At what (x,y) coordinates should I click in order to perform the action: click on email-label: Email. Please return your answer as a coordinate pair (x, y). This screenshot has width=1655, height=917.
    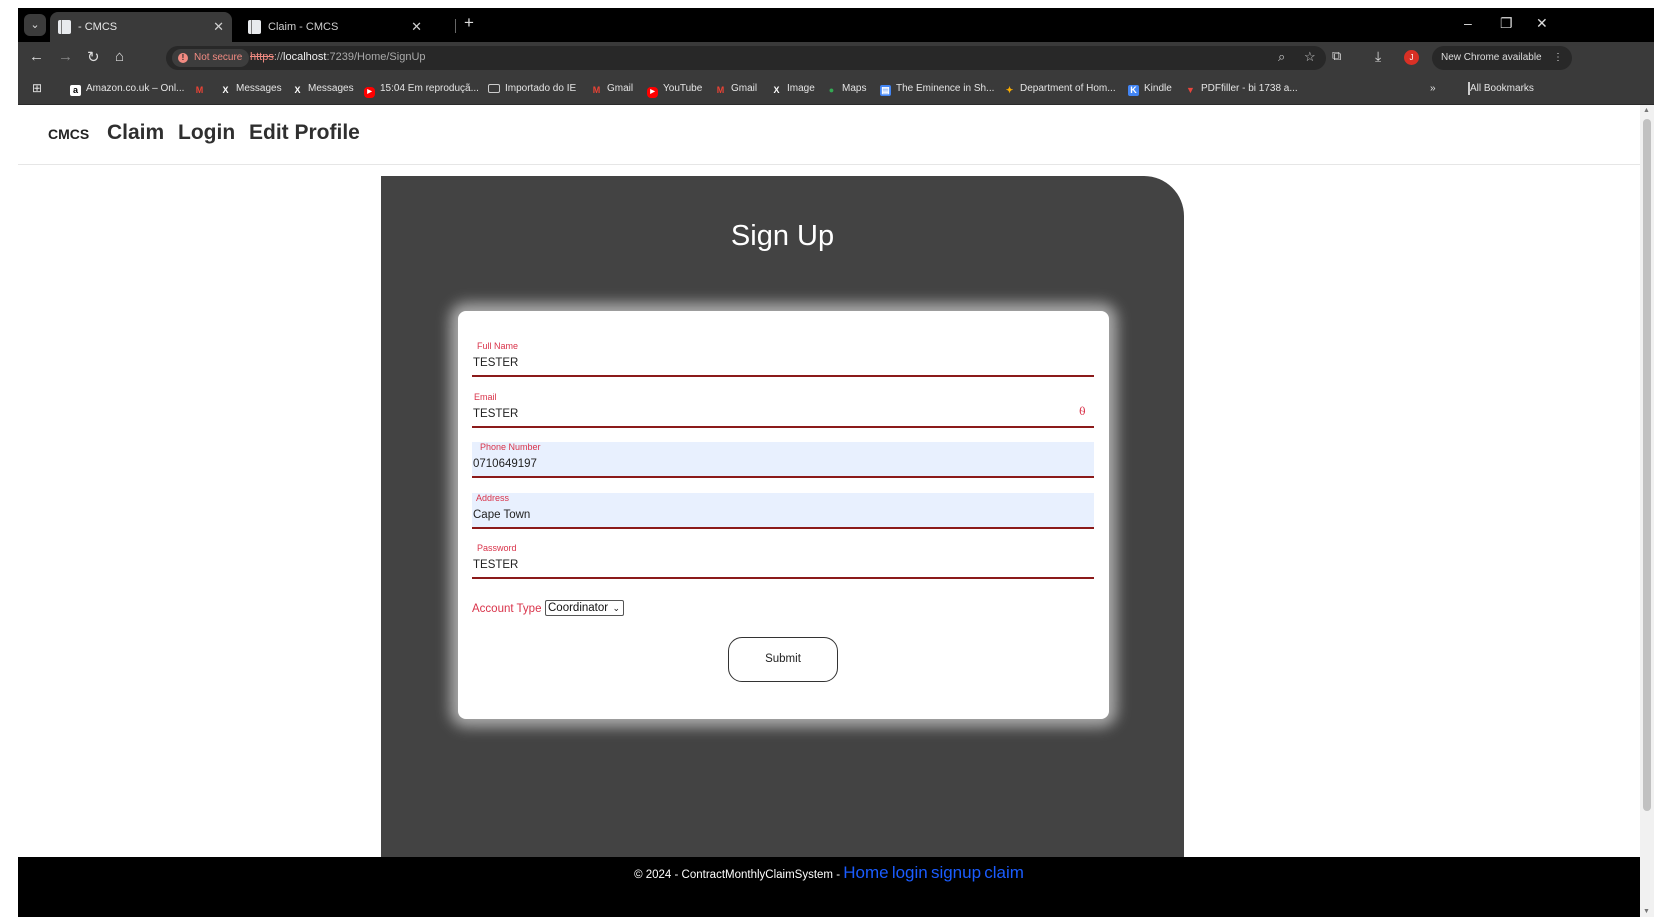
    Looking at the image, I should click on (485, 397).